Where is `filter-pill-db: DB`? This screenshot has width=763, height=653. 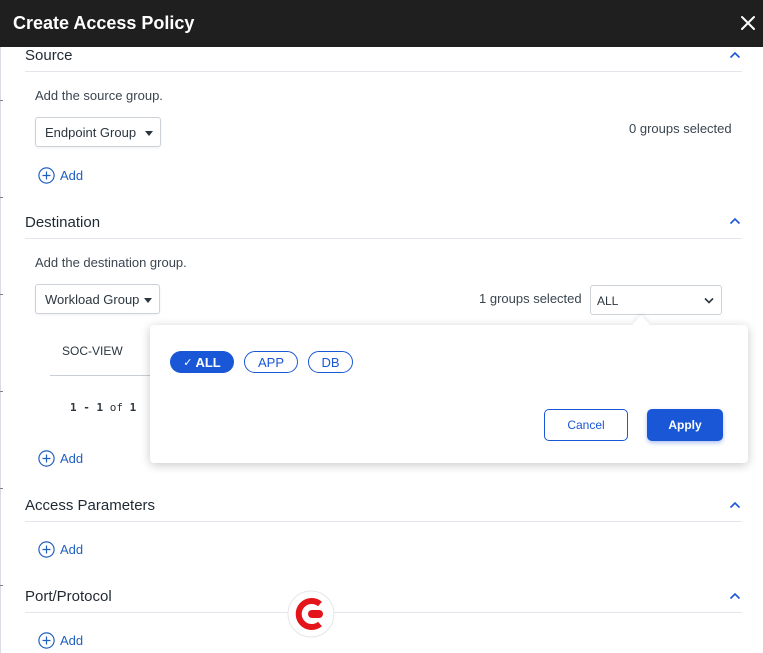
filter-pill-db: DB is located at coordinates (330, 362).